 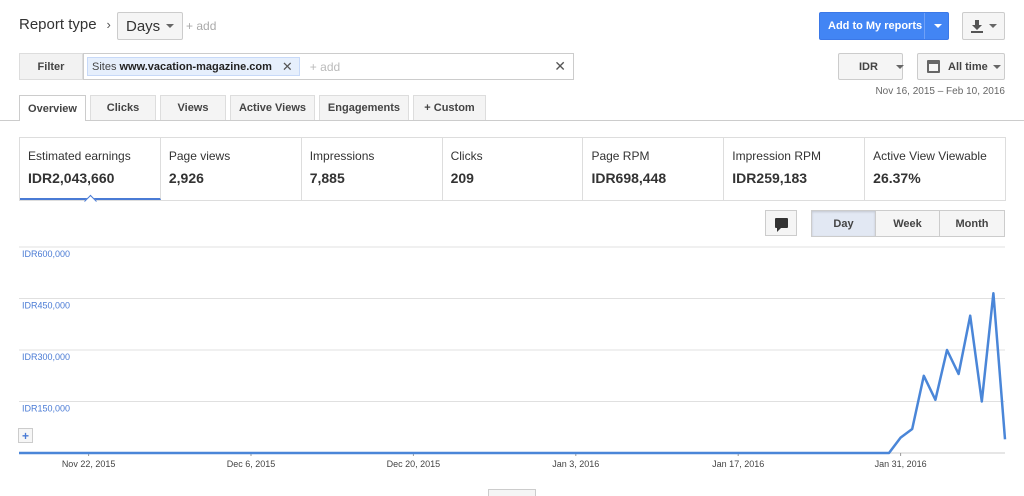 What do you see at coordinates (46, 357) in the screenshot?
I see `y-tick-label: IDR300,000` at bounding box center [46, 357].